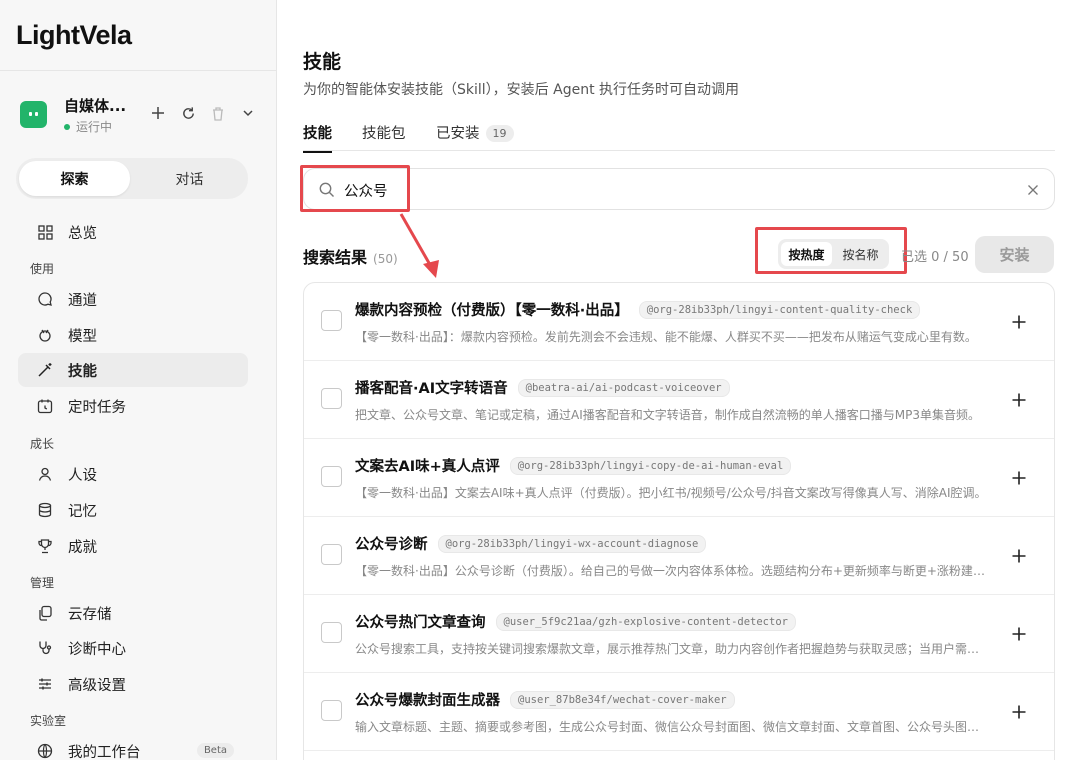 The height and width of the screenshot is (760, 1080). Describe the element at coordinates (133, 510) in the screenshot. I see `sidebar-item-memory: 记忆` at that location.